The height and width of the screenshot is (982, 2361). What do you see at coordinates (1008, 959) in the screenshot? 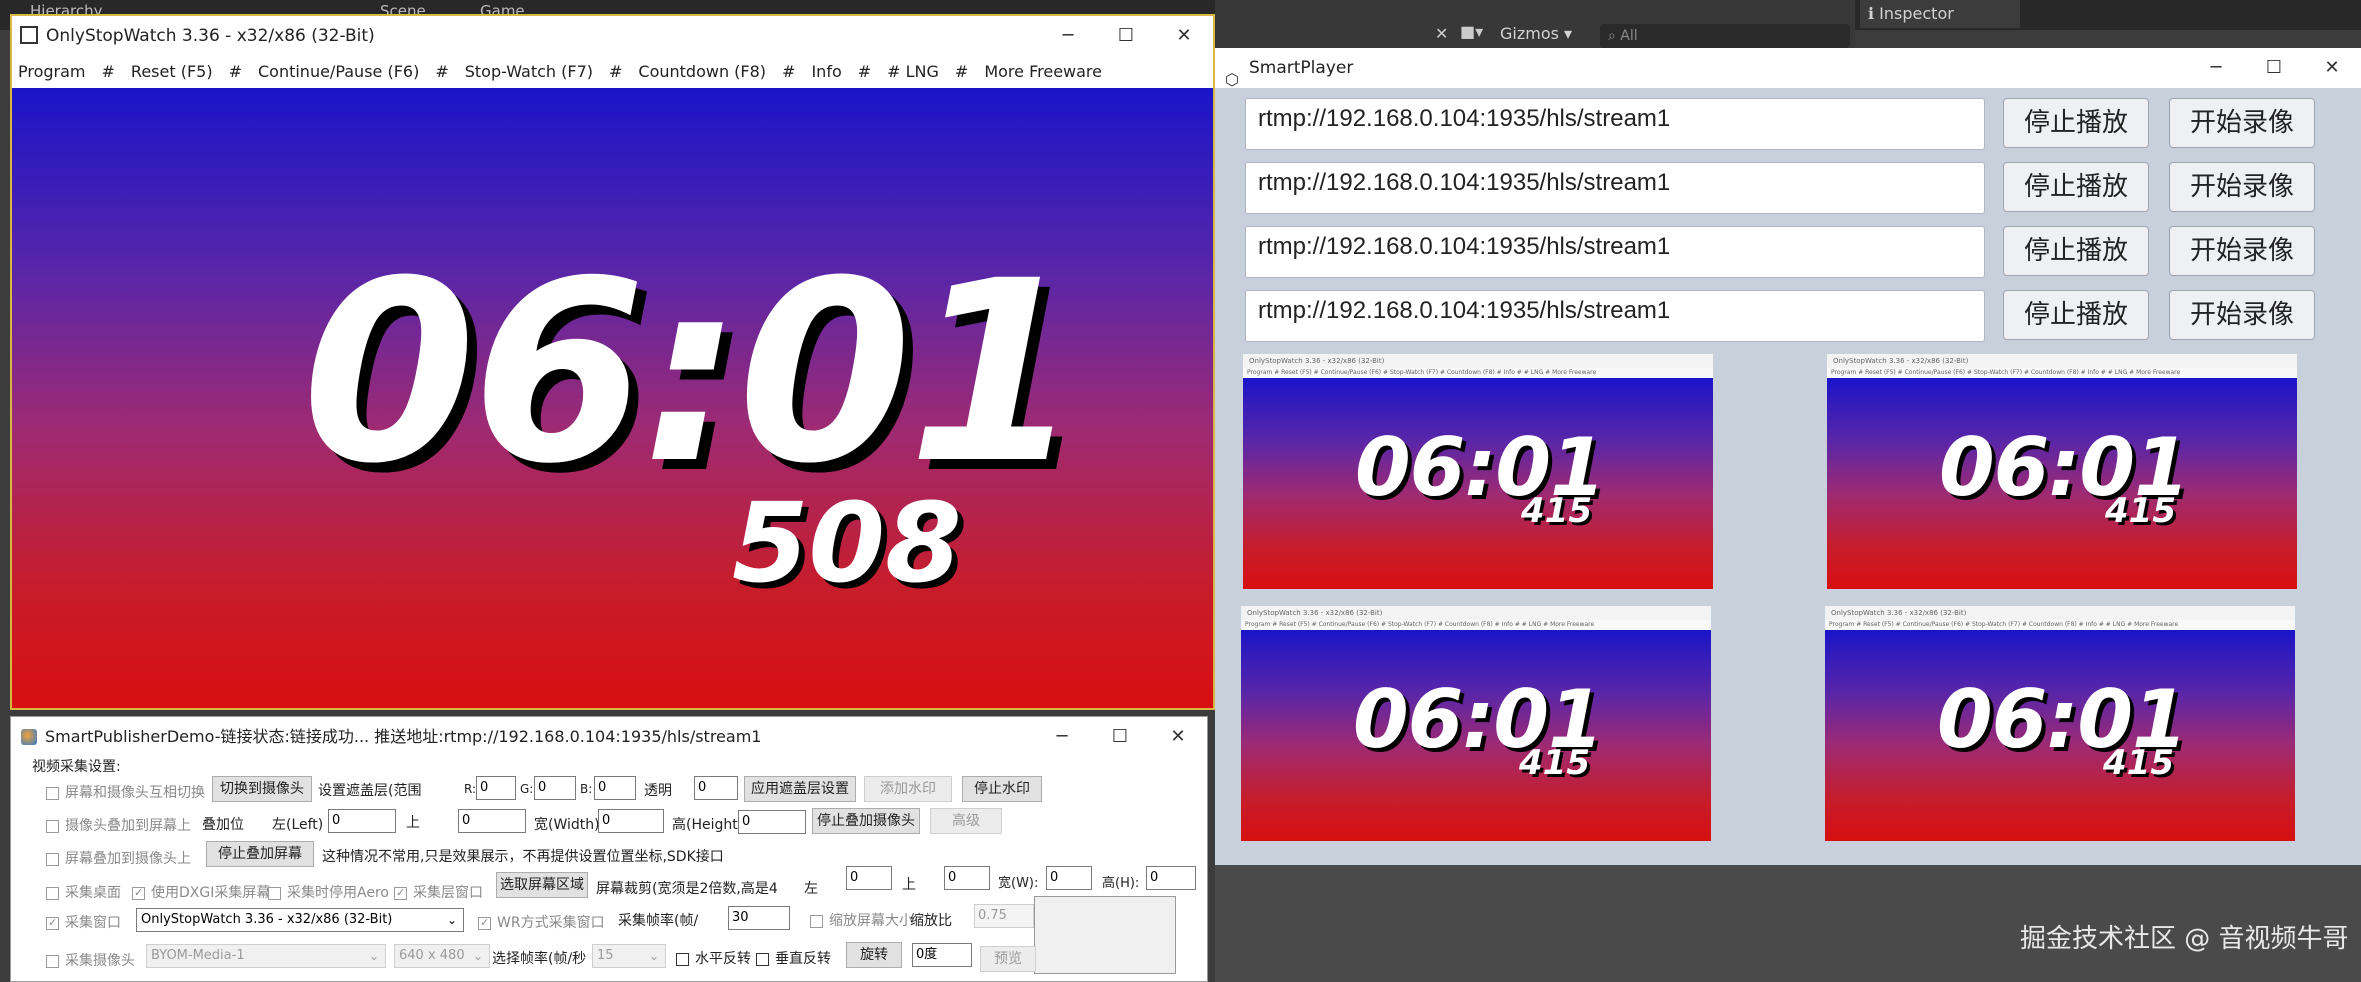
I see `preview-button: 预览` at bounding box center [1008, 959].